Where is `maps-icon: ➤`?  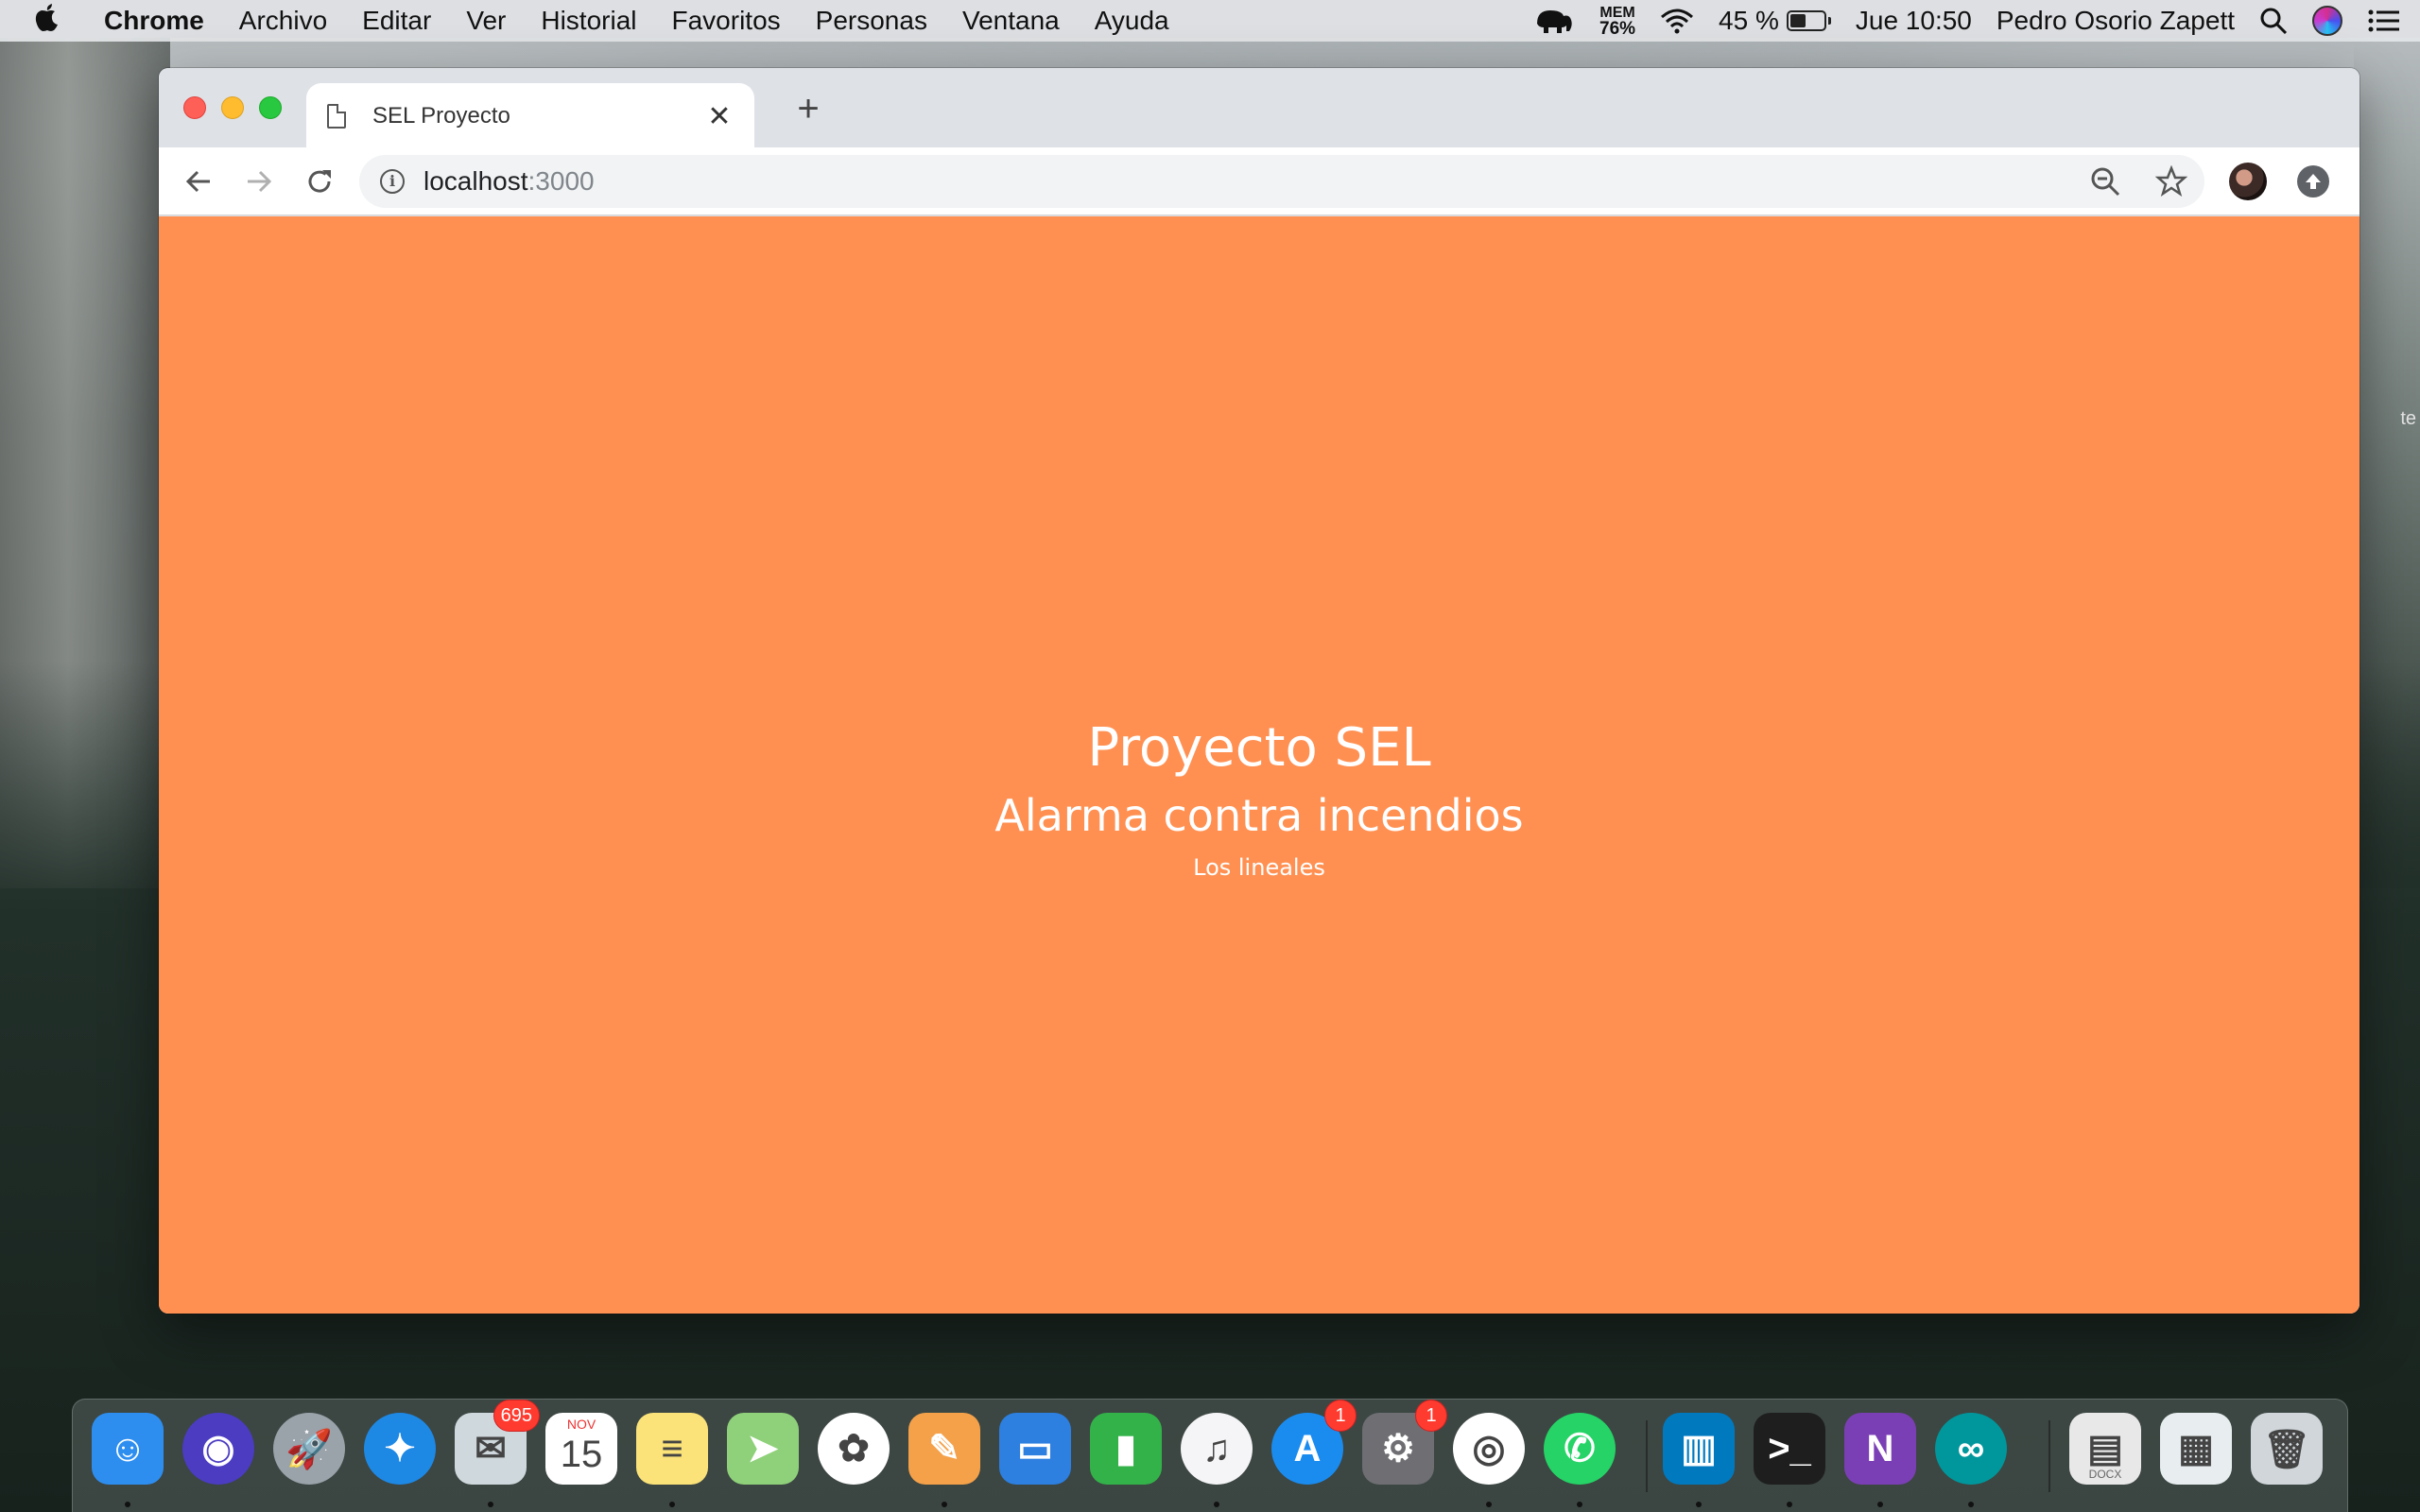
maps-icon: ➤ is located at coordinates (763, 1448).